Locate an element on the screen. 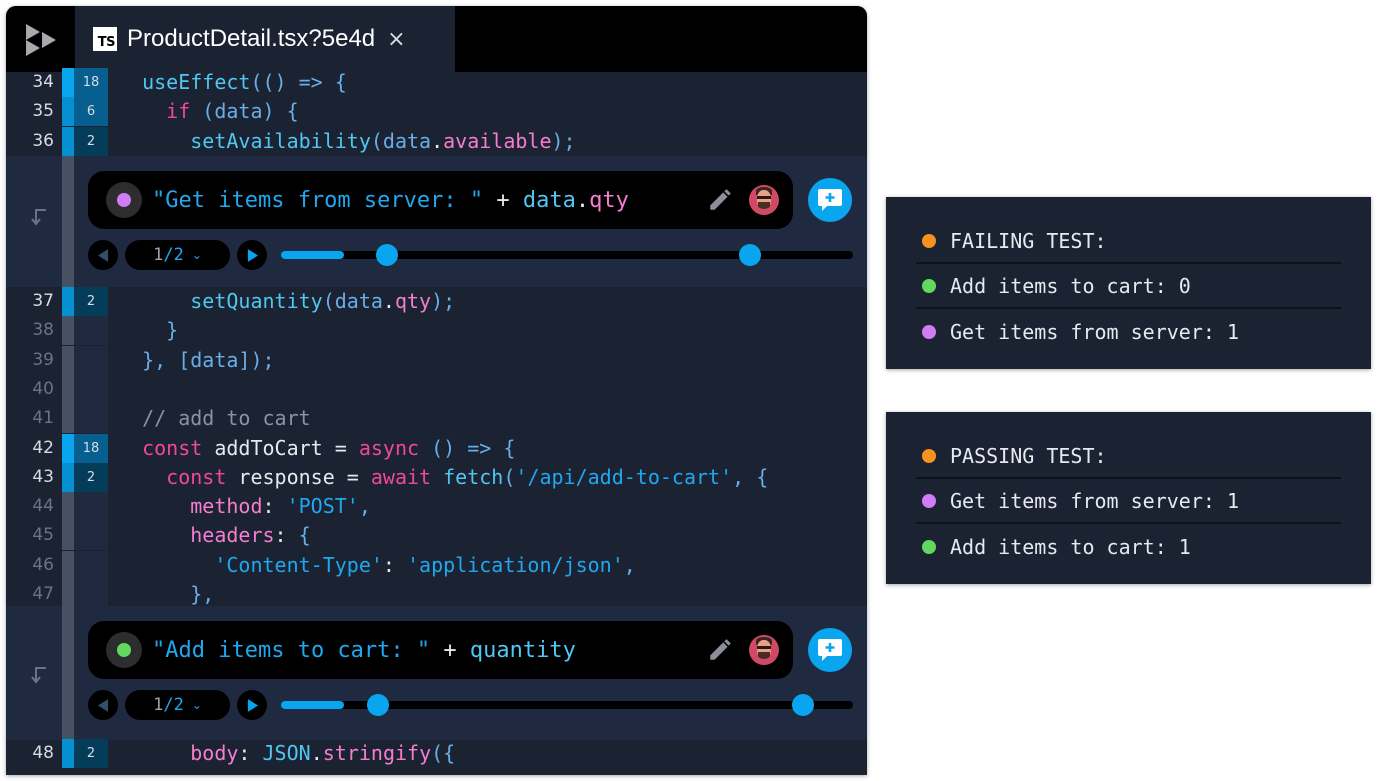 The height and width of the screenshot is (781, 1377). code-line: 35 6 if (data) { is located at coordinates (436, 112).